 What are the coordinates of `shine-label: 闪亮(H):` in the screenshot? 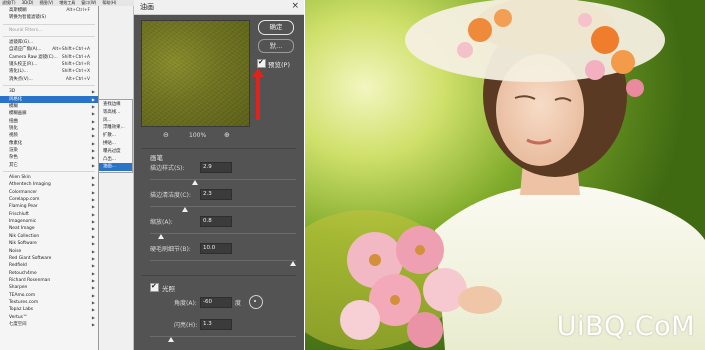 It's located at (186, 325).